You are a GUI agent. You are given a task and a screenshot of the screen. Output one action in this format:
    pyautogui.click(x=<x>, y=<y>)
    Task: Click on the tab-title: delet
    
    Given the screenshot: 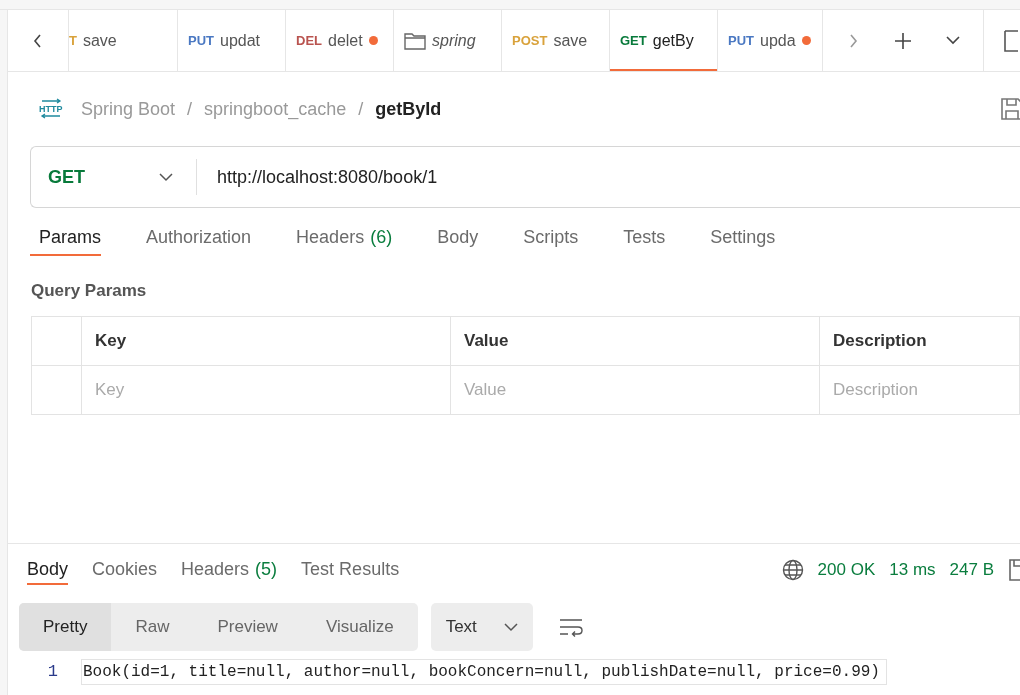 What is the action you would take?
    pyautogui.click(x=345, y=40)
    